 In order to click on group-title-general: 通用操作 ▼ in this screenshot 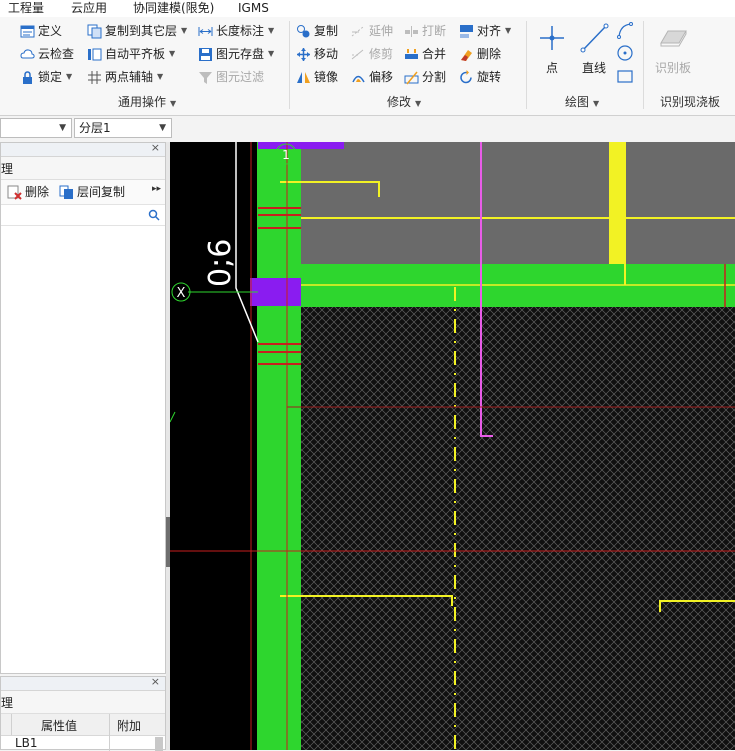, I will do `click(147, 102)`.